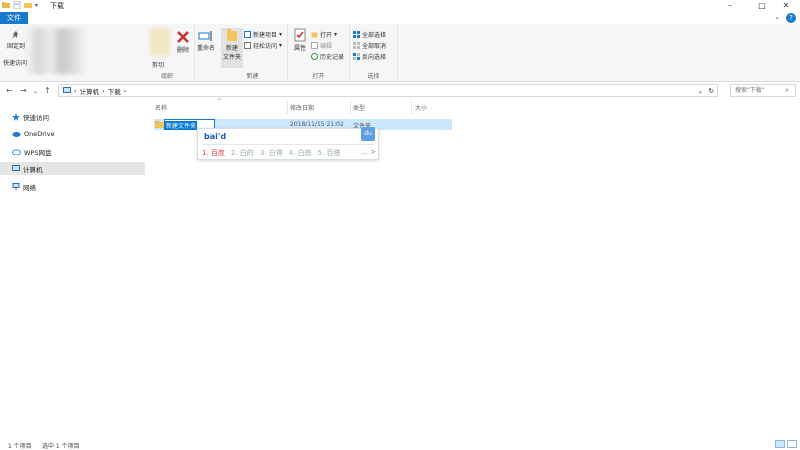 This screenshot has width=800, height=450. What do you see at coordinates (72, 151) in the screenshot?
I see `sidebar-item-wps: WPS网盘` at bounding box center [72, 151].